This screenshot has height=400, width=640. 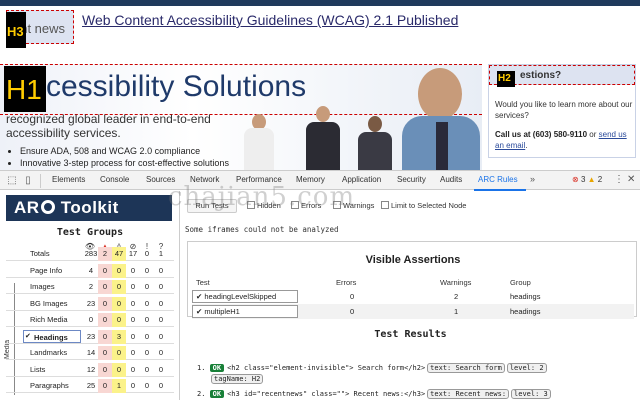 I want to click on test-group-row: BG Images 23 0 0 0 0 0, so click(x=90, y=303).